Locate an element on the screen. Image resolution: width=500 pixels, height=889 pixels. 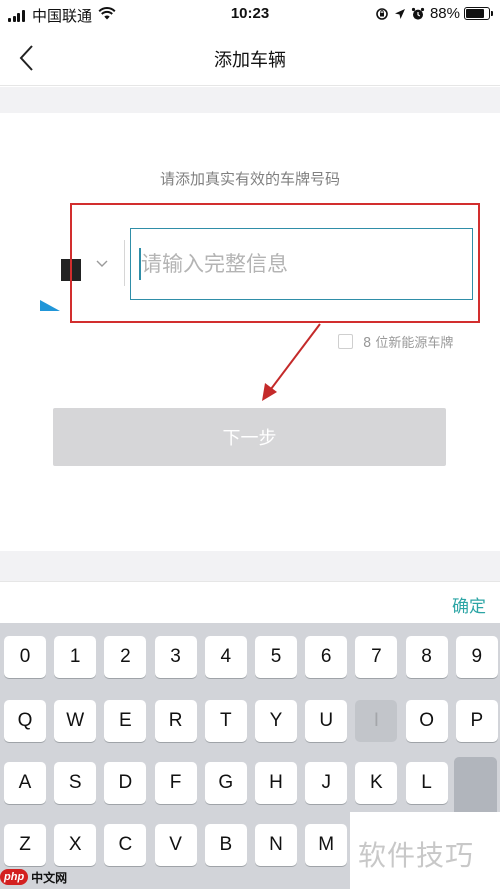
logo-text: 中文网 is located at coordinates (49, 877).